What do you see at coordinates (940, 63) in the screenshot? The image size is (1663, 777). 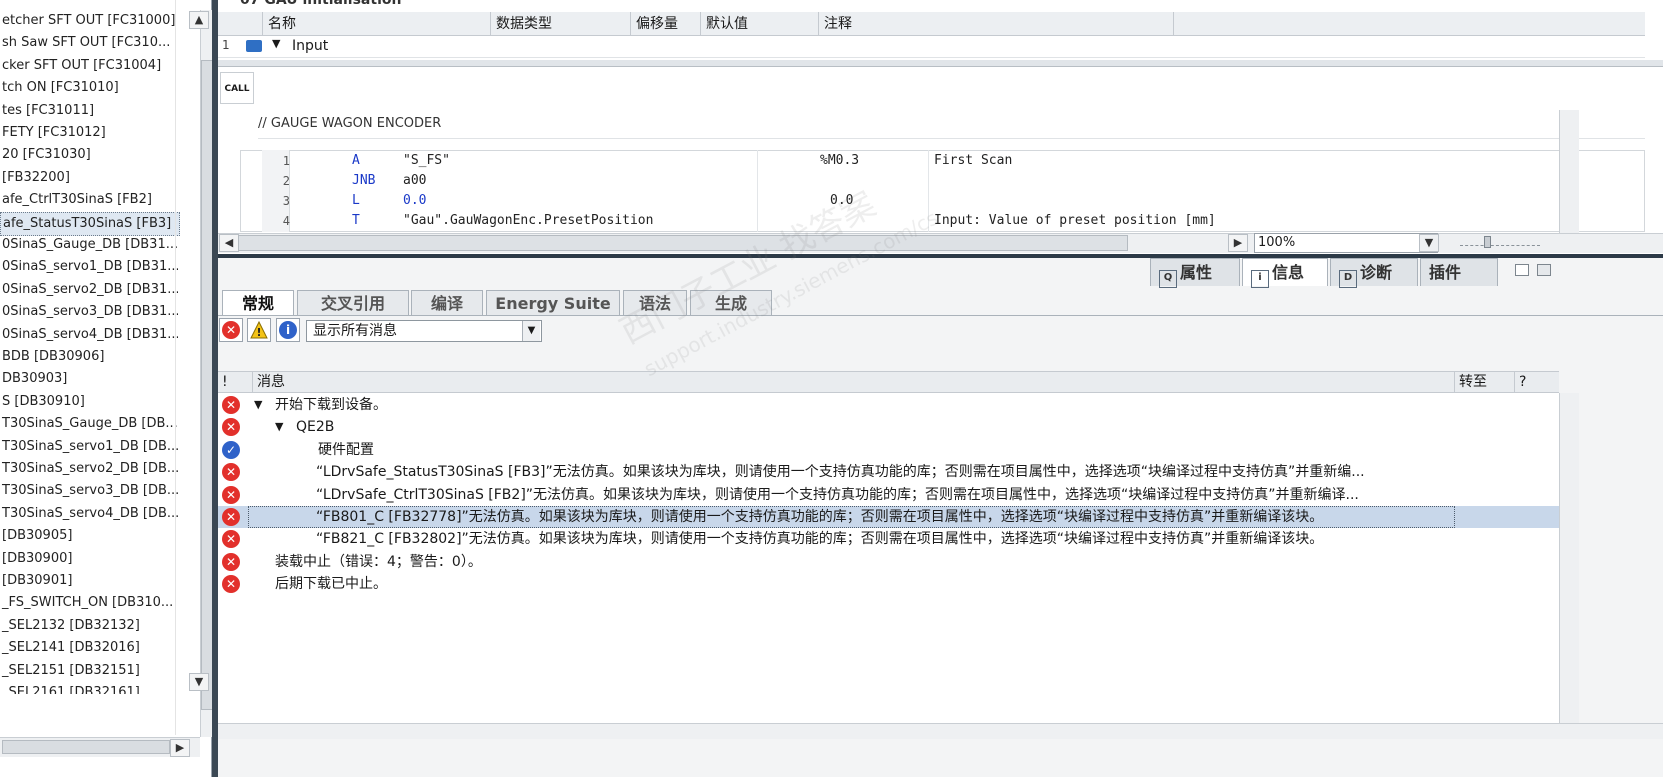 I see `interface-splitter` at bounding box center [940, 63].